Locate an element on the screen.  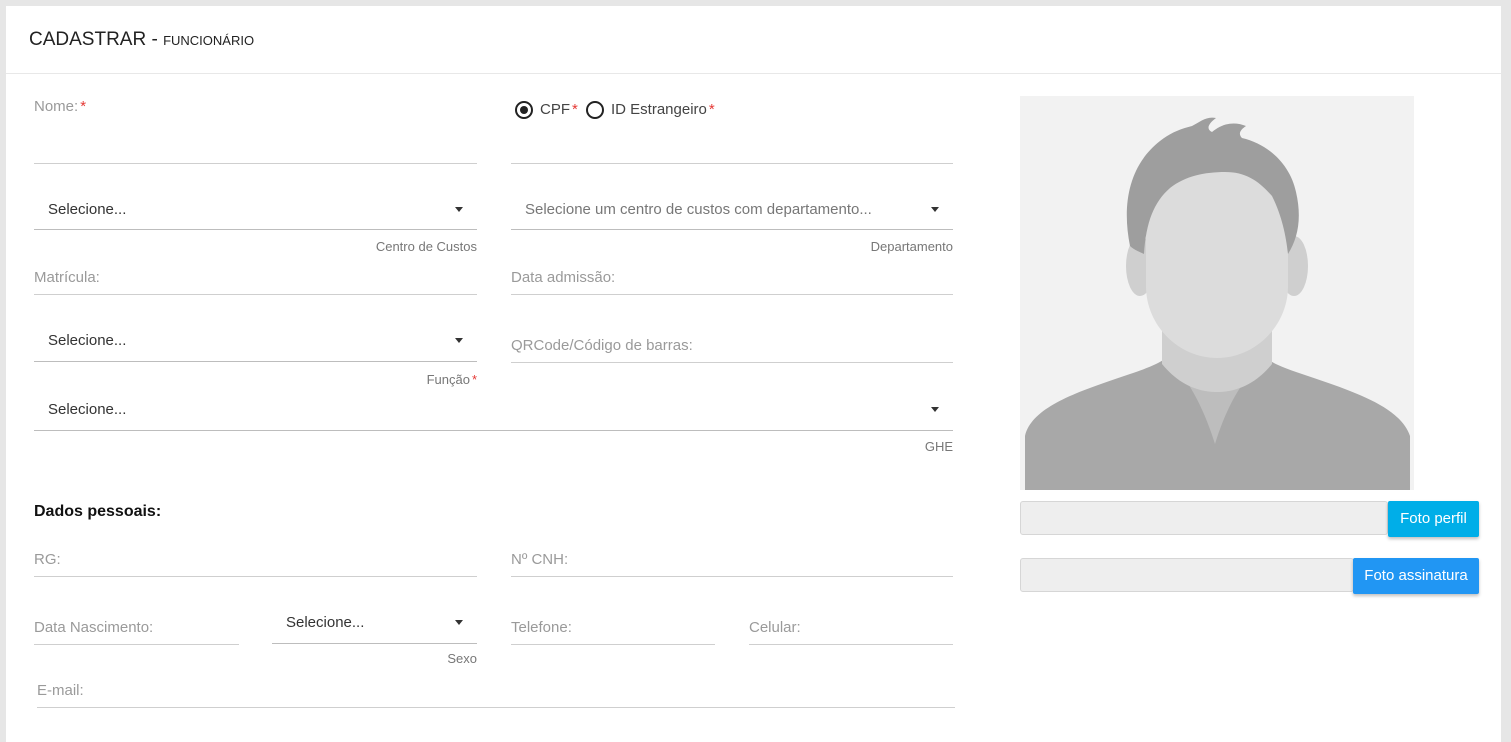
profile-photo-placeholder is located at coordinates (1217, 293).